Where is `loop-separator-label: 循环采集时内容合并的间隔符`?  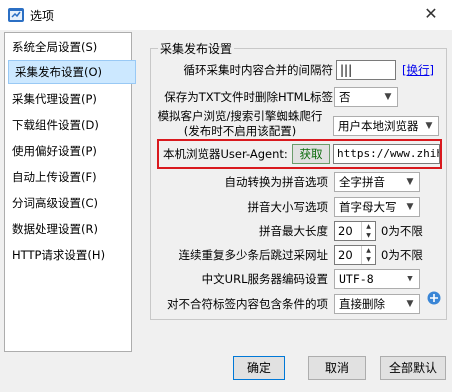
loop-separator-label: 循环采集时内容合并的间隔符 is located at coordinates (258, 70).